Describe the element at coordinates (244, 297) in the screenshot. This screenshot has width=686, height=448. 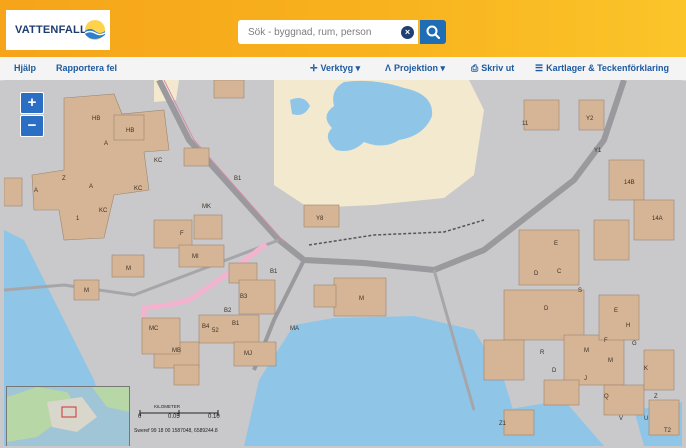
I see `building-label: B3` at that location.